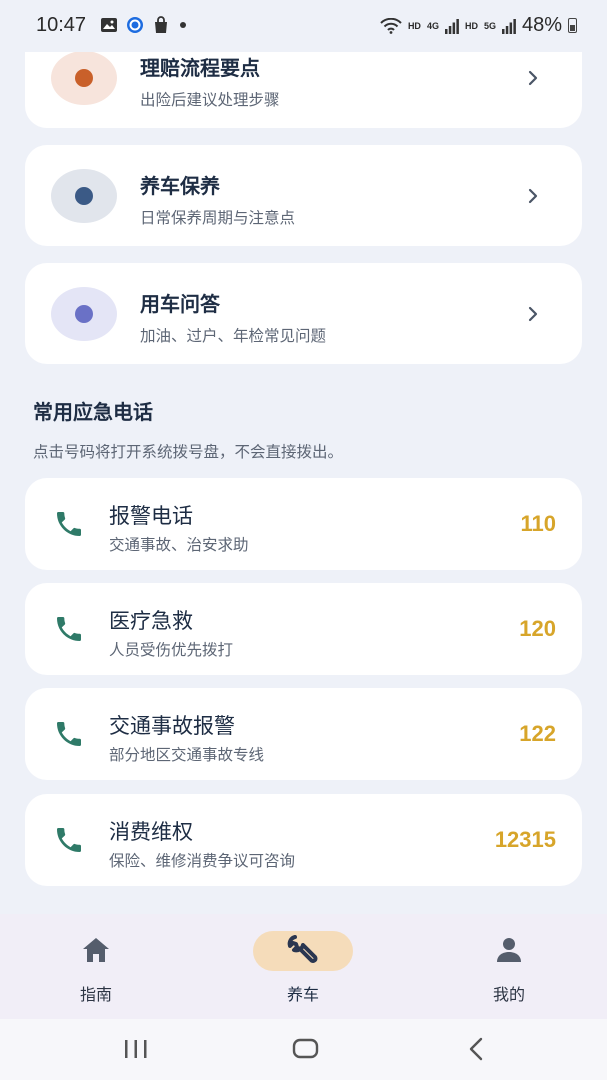  Describe the element at coordinates (537, 629) in the screenshot. I see `phone-number-link: 120` at that location.